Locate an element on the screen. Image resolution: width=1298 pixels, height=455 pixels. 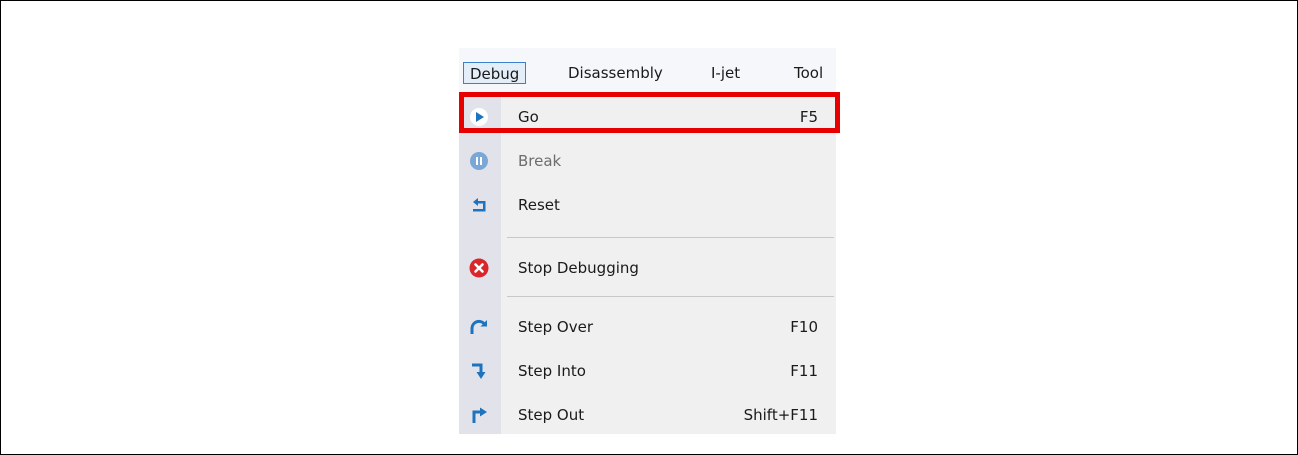
menu-item-shortcut: F10 is located at coordinates (804, 327).